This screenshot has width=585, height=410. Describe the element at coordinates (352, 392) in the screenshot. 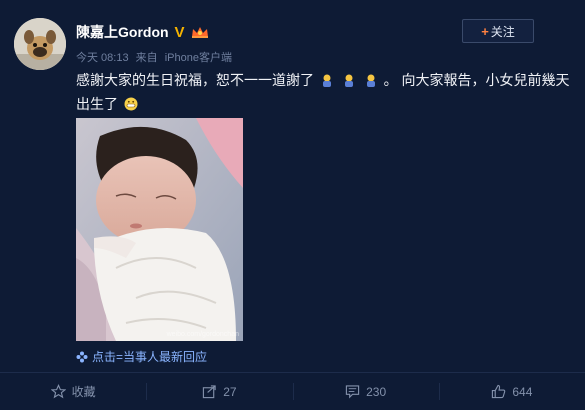

I see `comment-icon` at that location.